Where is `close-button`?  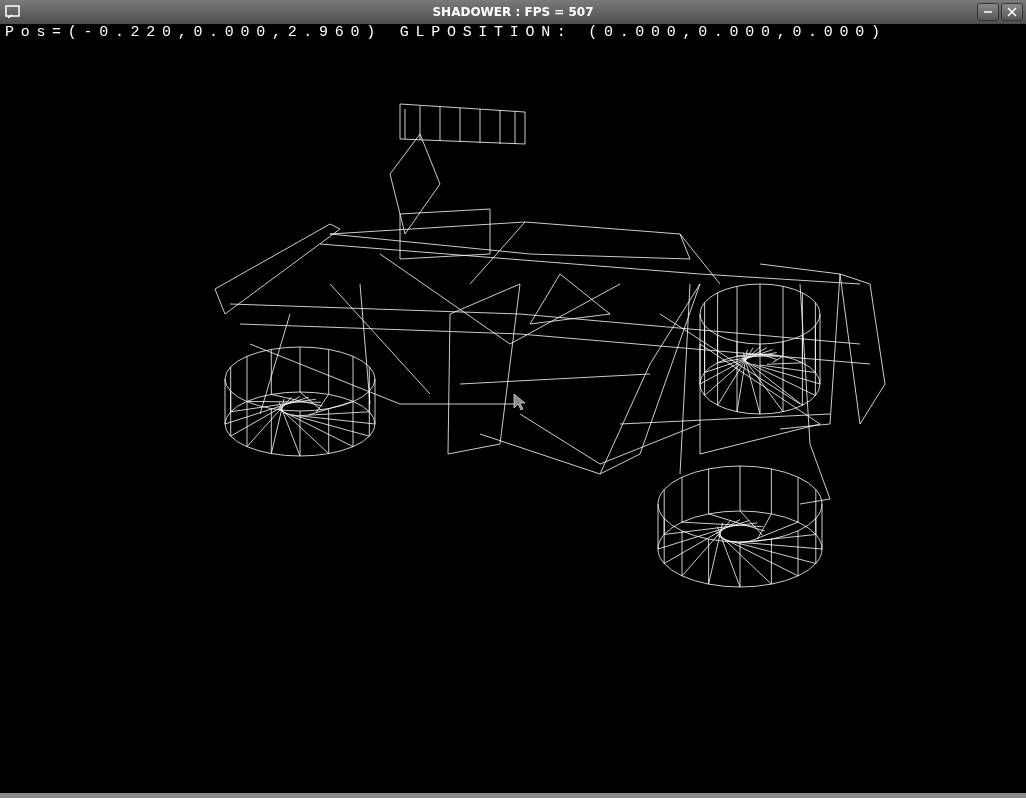 close-button is located at coordinates (1012, 12).